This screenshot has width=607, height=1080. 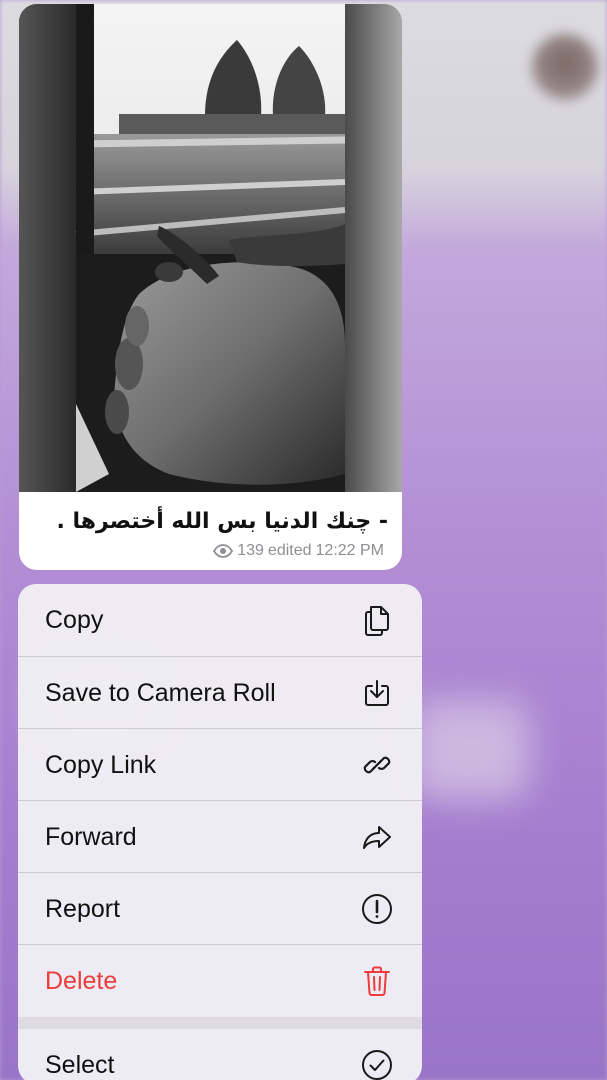 I want to click on menu-item-select: Select, so click(x=220, y=1054).